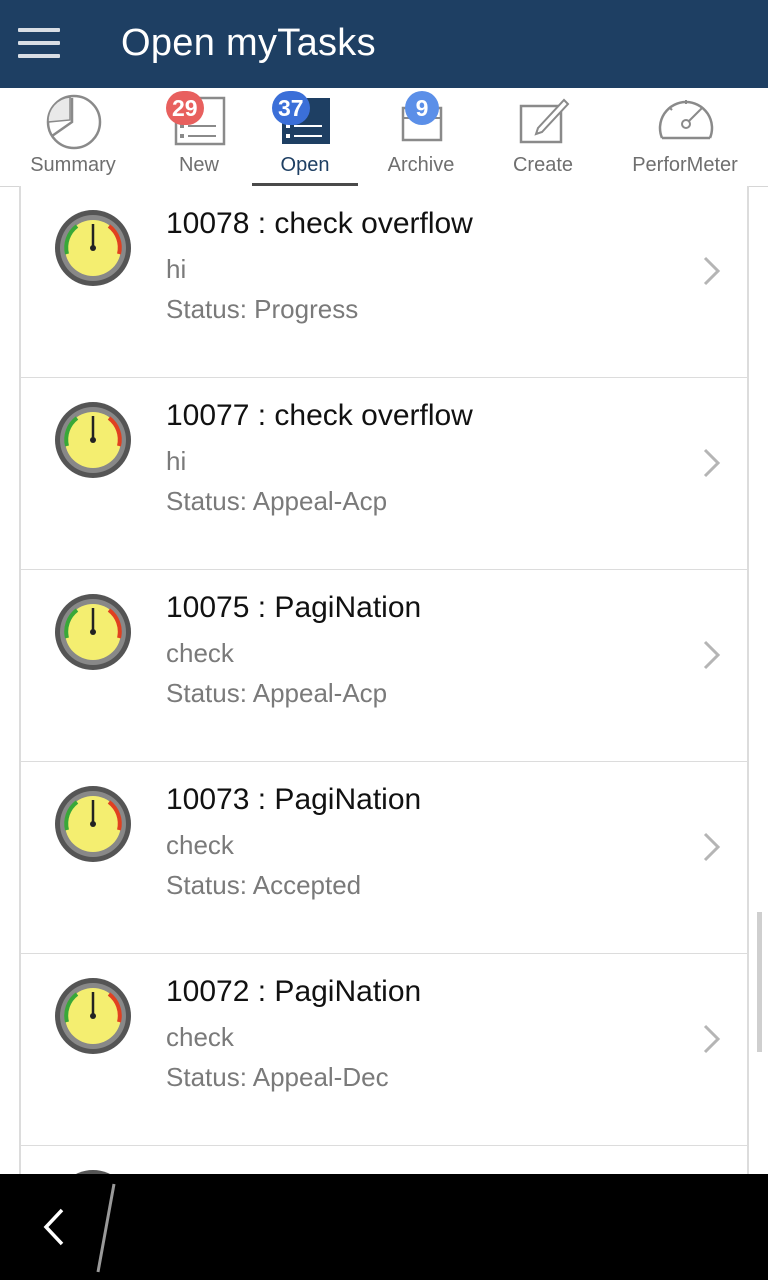 The width and height of the screenshot is (768, 1280). I want to click on divider-slash-icon, so click(106, 1228).